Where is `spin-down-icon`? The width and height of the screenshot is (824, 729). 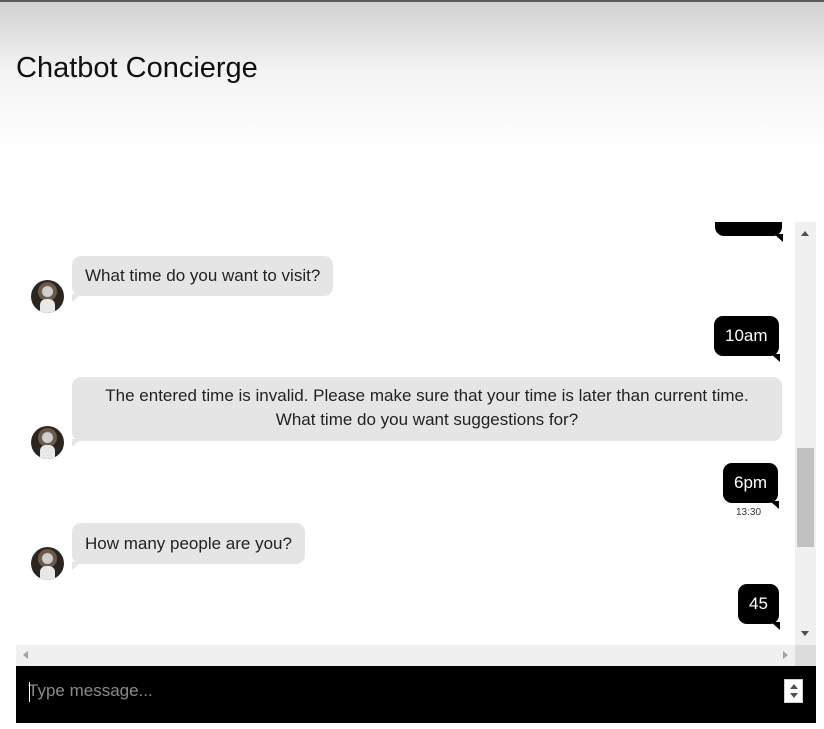 spin-down-icon is located at coordinates (794, 695).